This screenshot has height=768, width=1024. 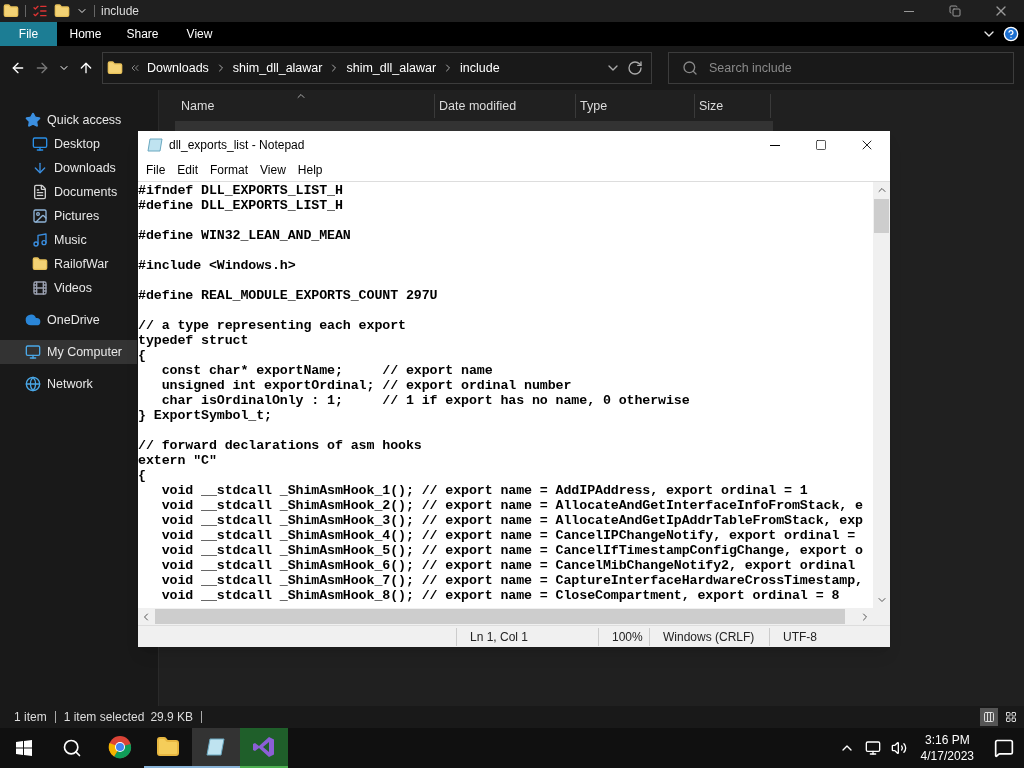 I want to click on back-icon, so click(x=18, y=68).